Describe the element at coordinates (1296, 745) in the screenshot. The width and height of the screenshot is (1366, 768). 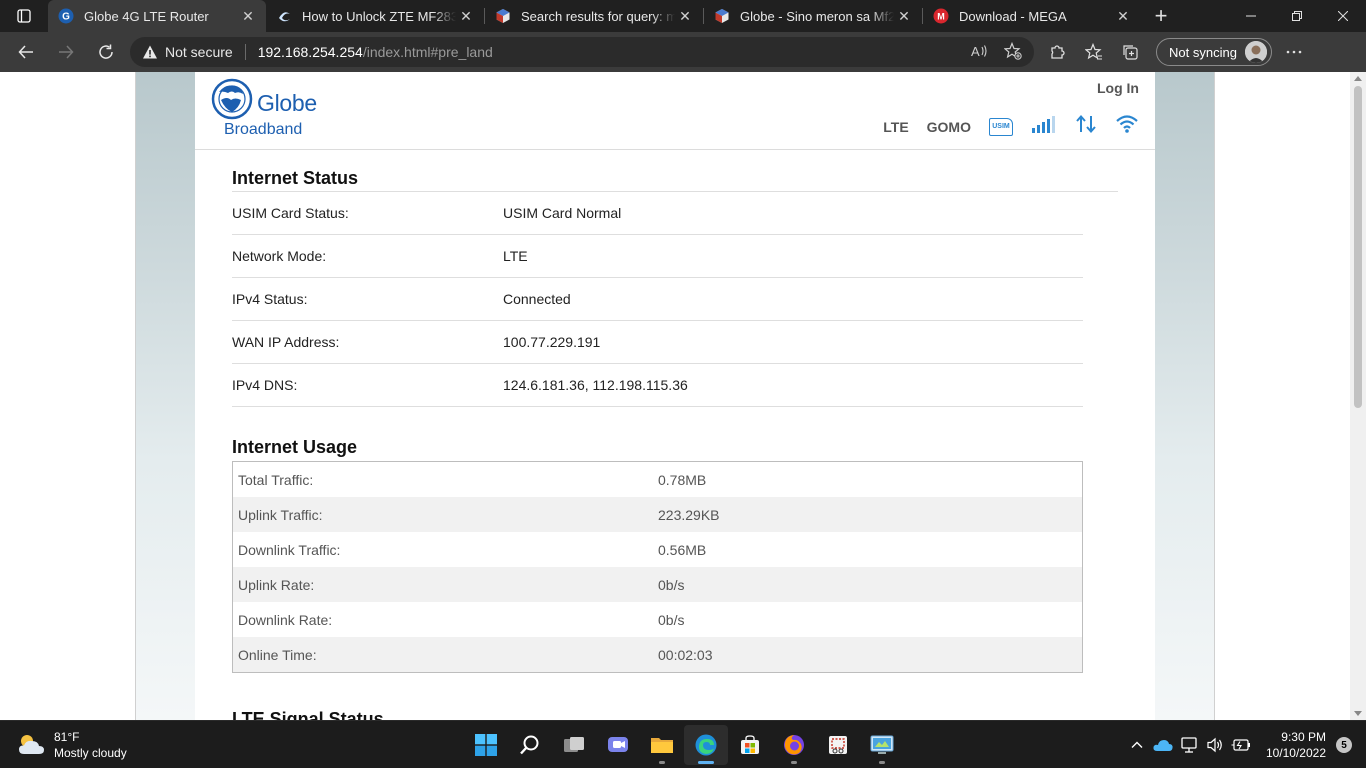
I see `clock: 9:30 PM 10/10/2022` at that location.